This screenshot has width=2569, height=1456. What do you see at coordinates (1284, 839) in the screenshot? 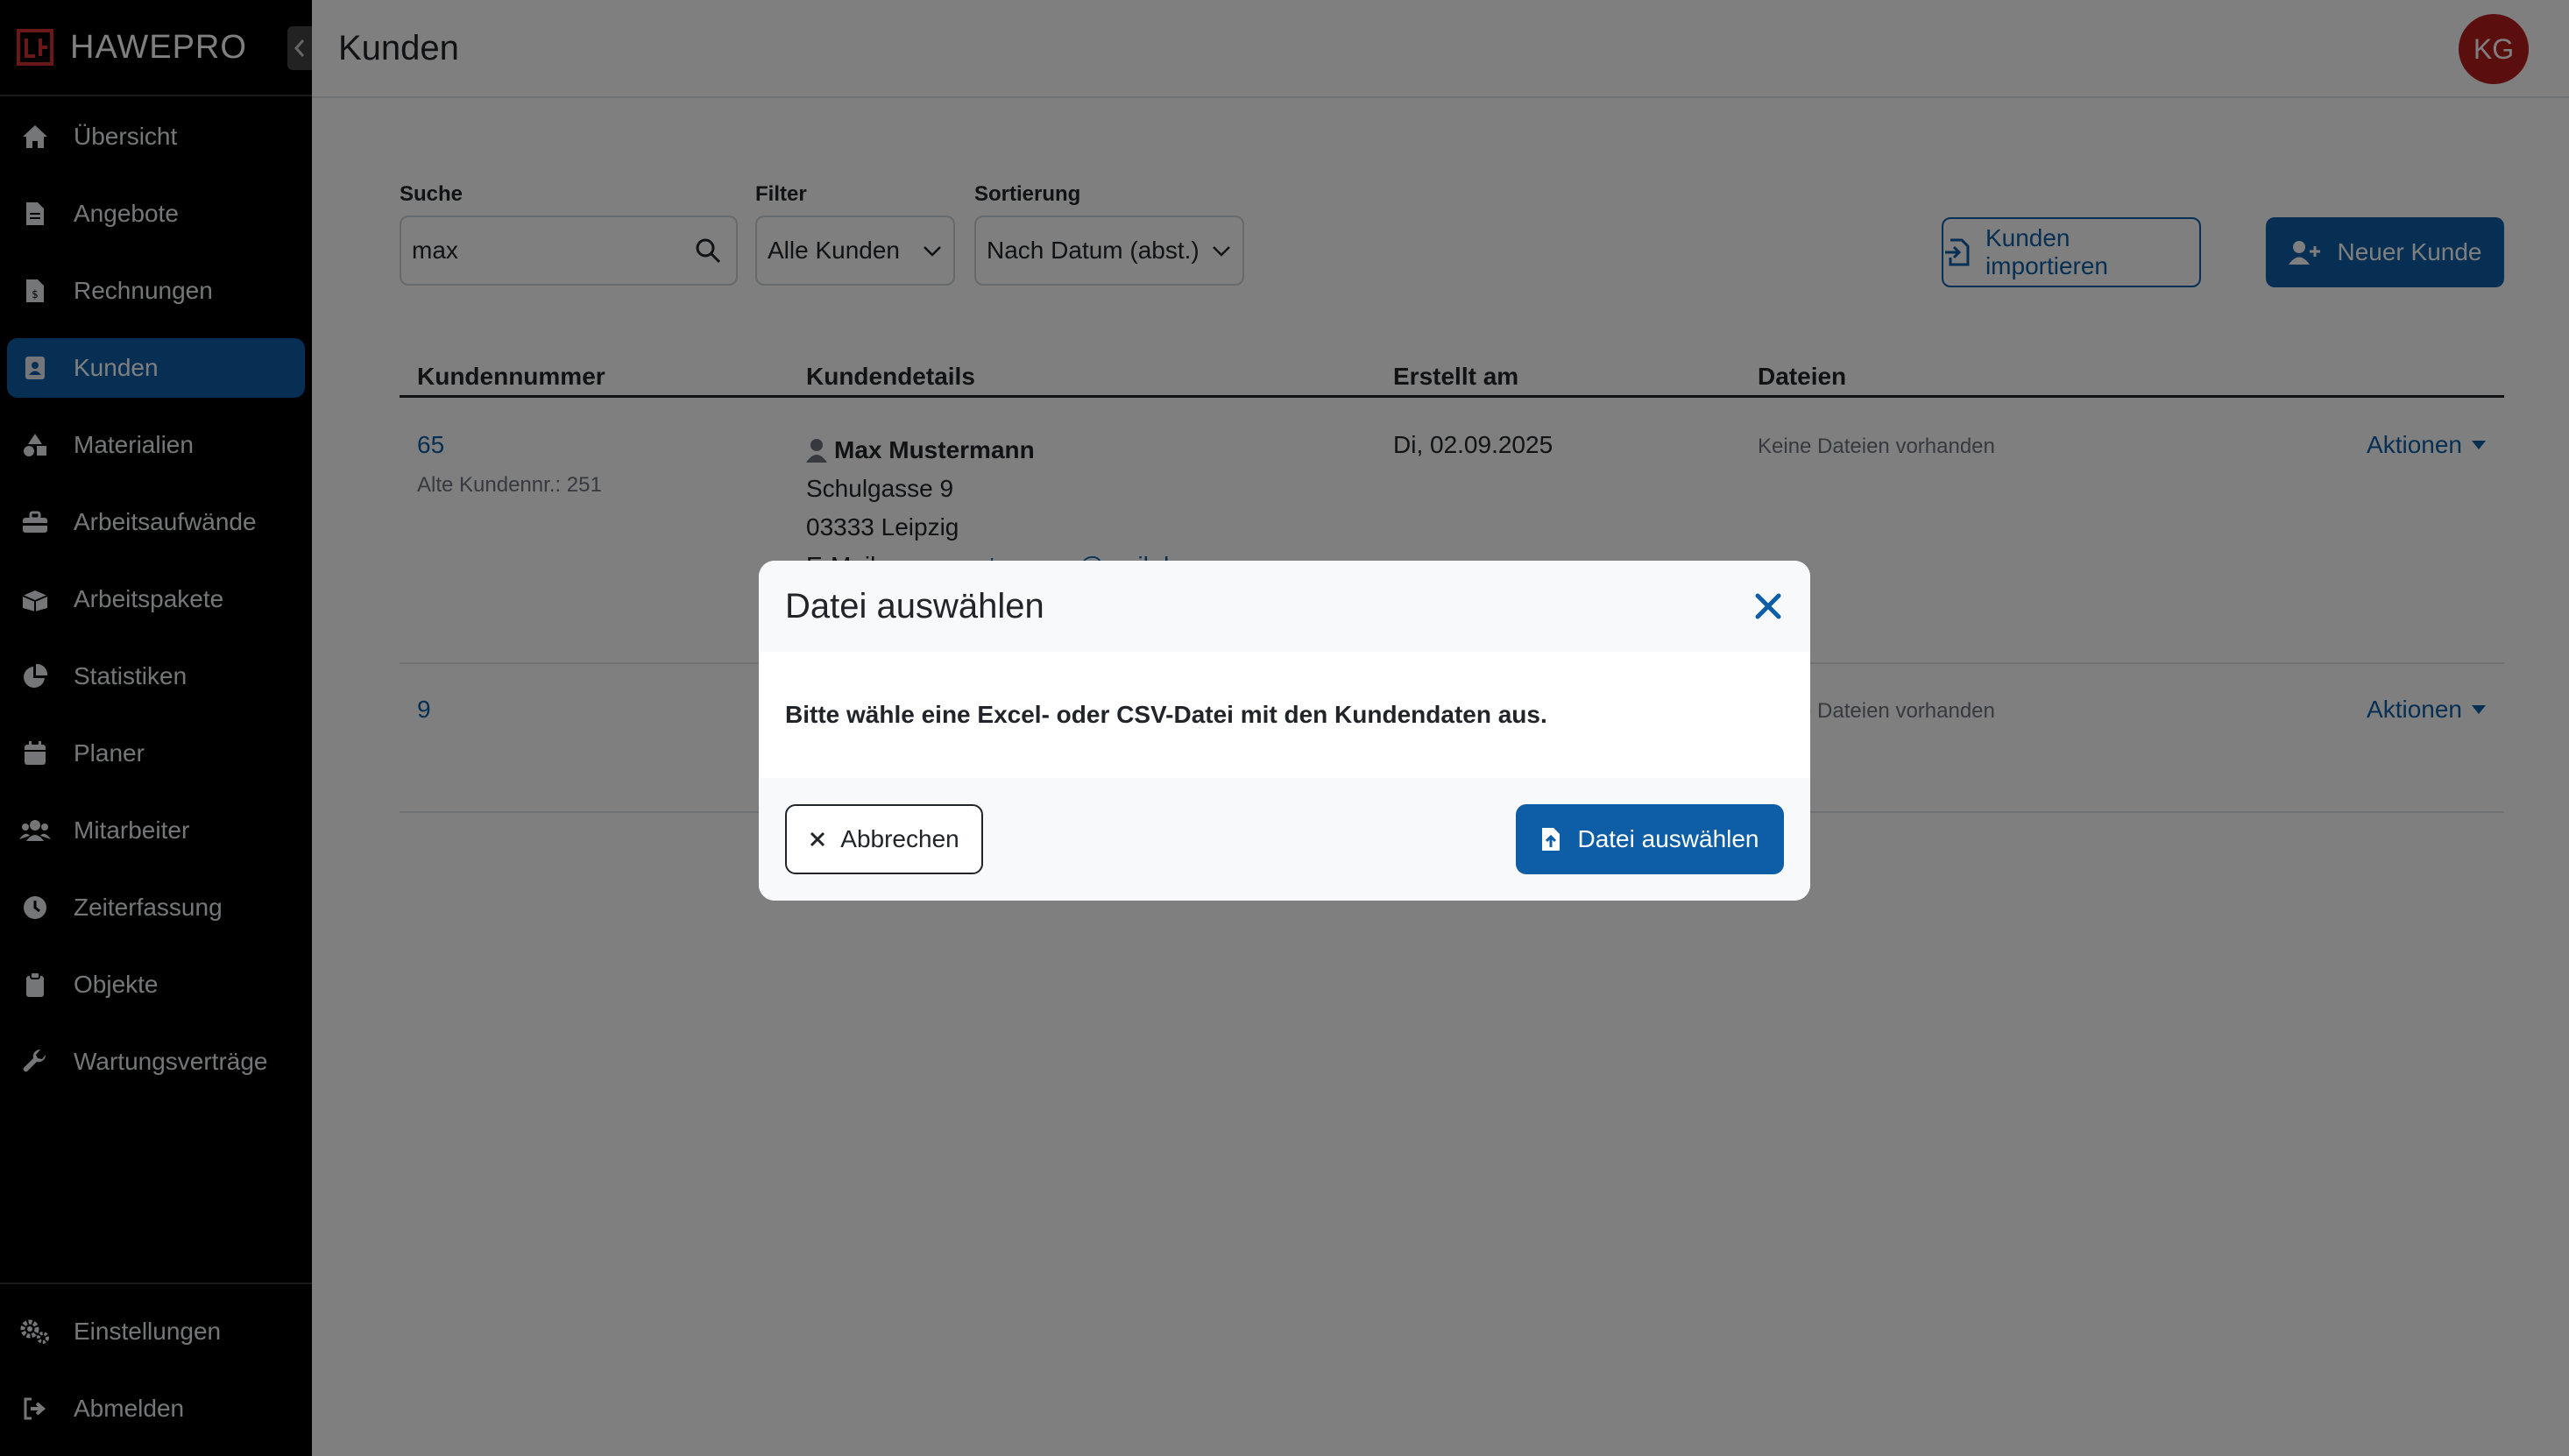
I see `dialog-footer: Abbrechen Datei auswählen` at bounding box center [1284, 839].